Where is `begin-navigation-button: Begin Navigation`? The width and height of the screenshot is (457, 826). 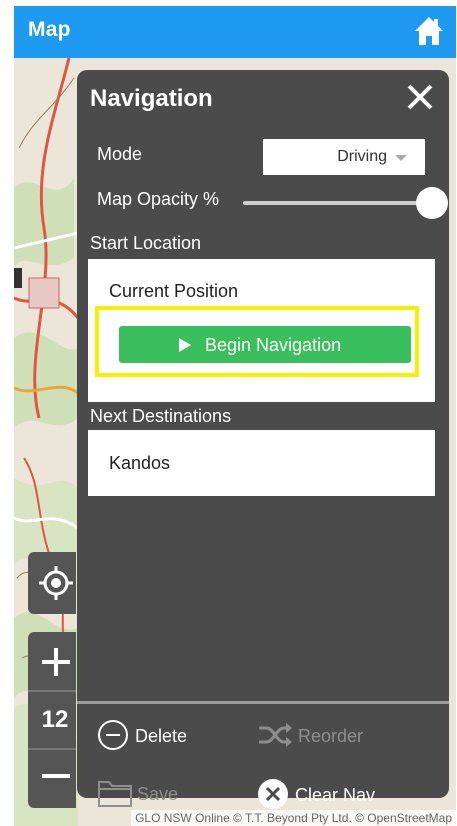 begin-navigation-button: Begin Navigation is located at coordinates (265, 344).